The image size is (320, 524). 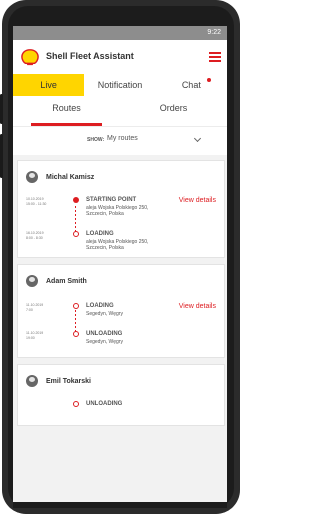 What do you see at coordinates (66, 111) in the screenshot?
I see `tab-routes: Routes` at bounding box center [66, 111].